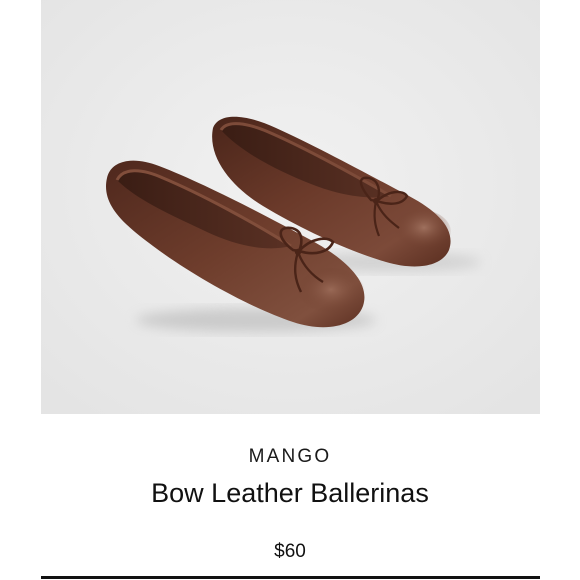 The width and height of the screenshot is (580, 580). I want to click on product-price: $60, so click(290, 551).